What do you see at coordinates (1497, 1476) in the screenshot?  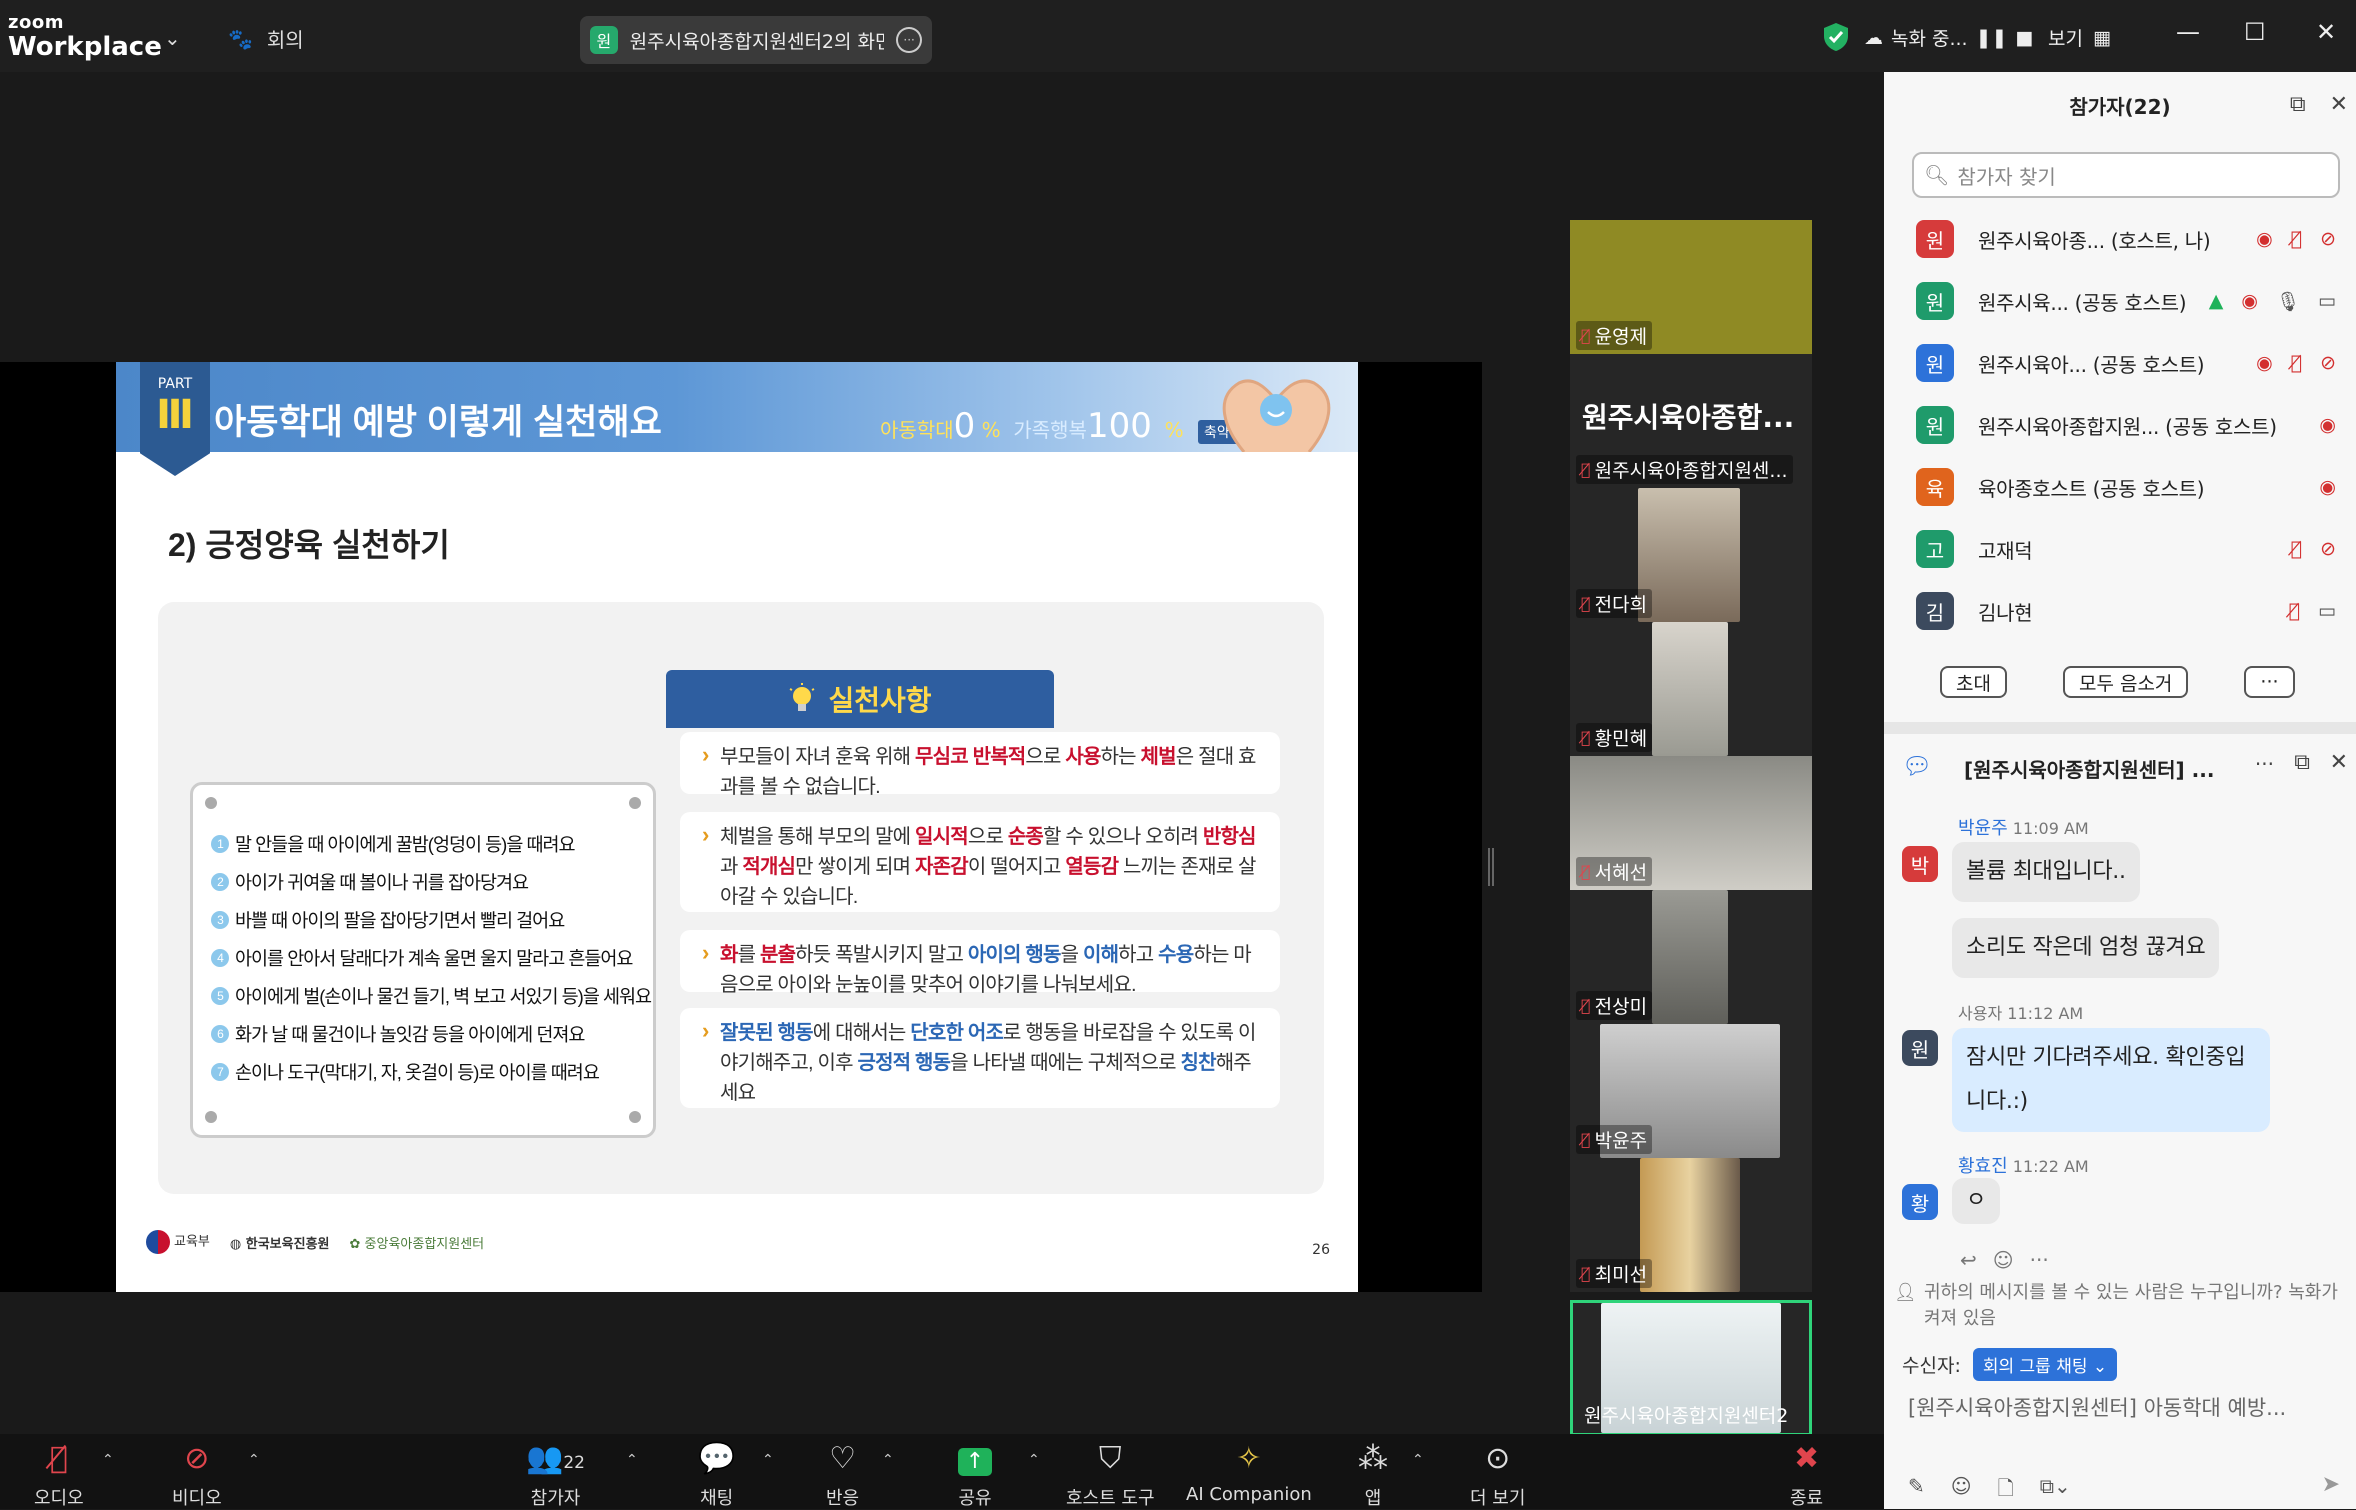 I see `more-button: ⊙ 더 보기` at bounding box center [1497, 1476].